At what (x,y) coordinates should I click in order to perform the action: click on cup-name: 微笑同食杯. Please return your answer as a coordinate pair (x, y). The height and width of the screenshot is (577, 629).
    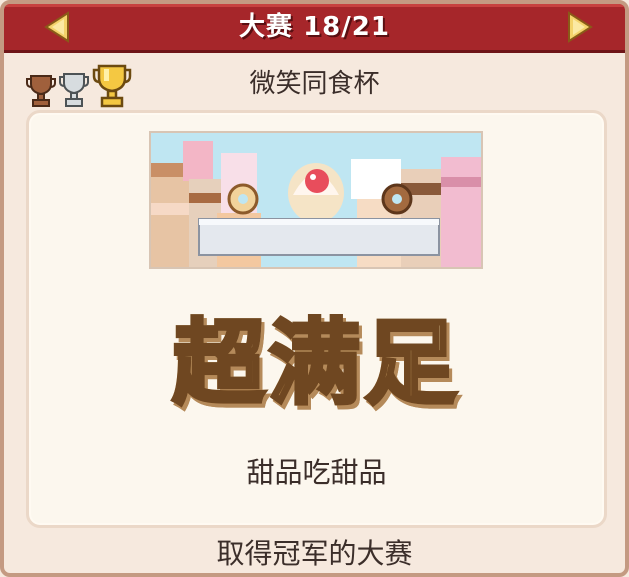
    Looking at the image, I should click on (314, 84).